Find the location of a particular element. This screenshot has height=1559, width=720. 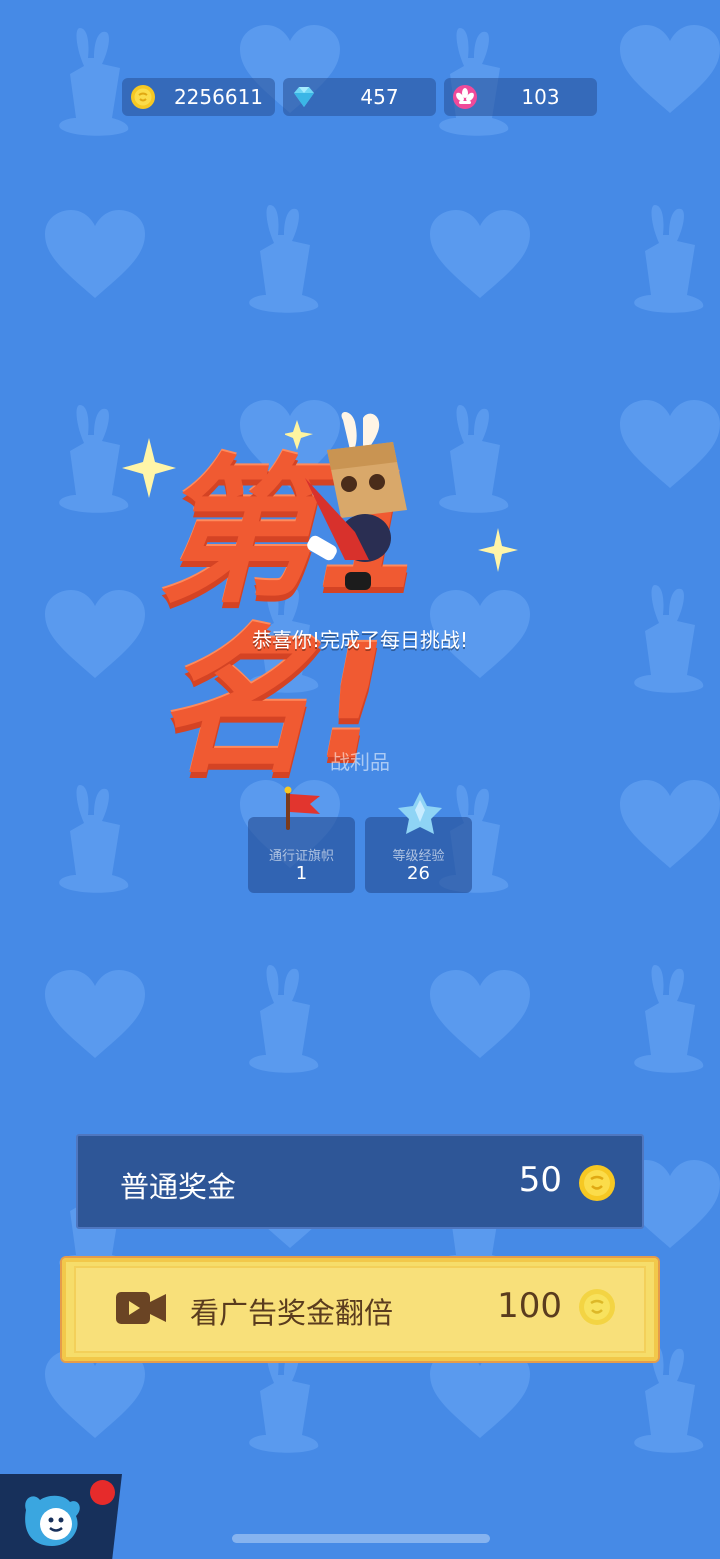

robot-face-icon is located at coordinates (52, 1520).